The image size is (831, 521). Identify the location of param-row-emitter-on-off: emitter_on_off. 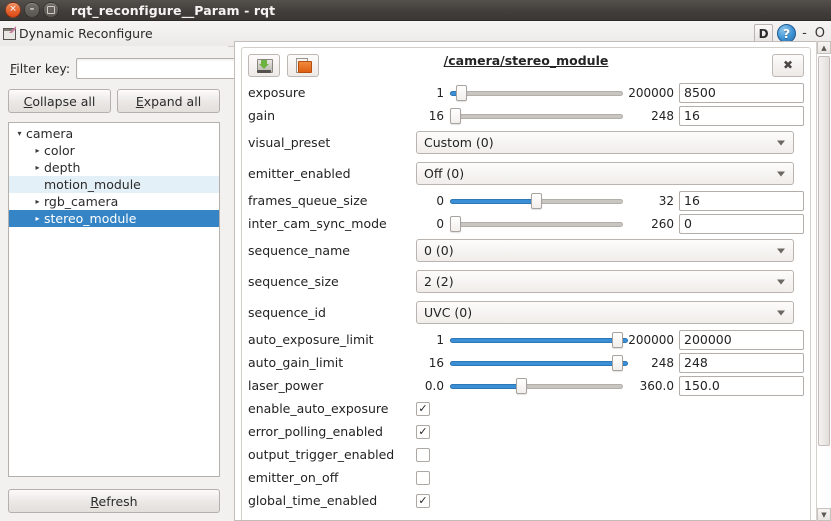
(526, 477).